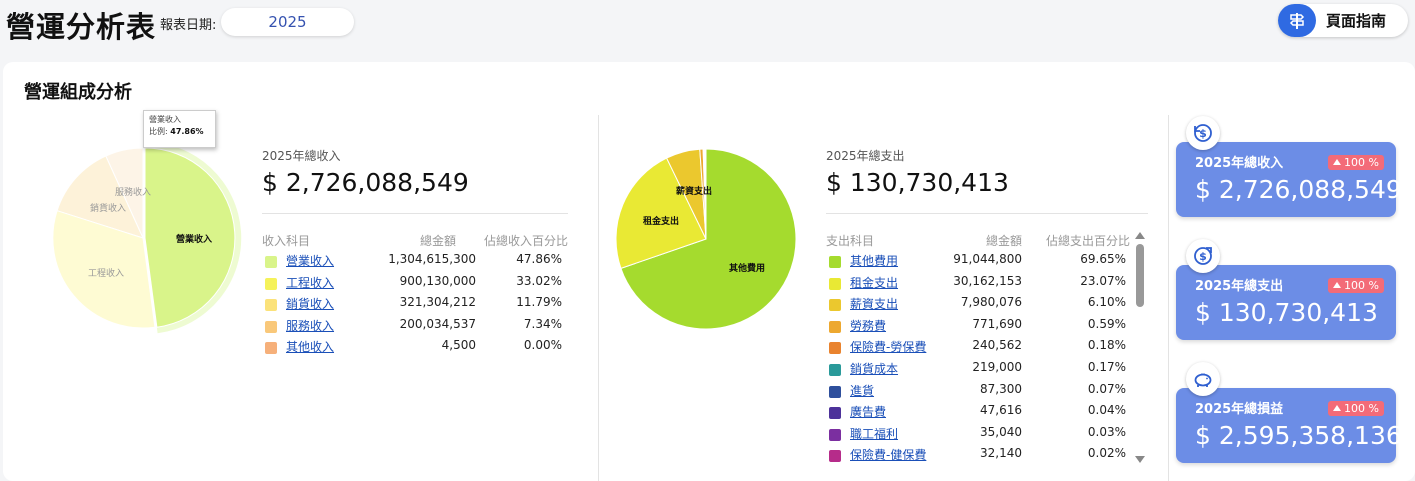  Describe the element at coordinates (1106, 431) in the screenshot. I see `pct-cell: 0.03%` at that location.